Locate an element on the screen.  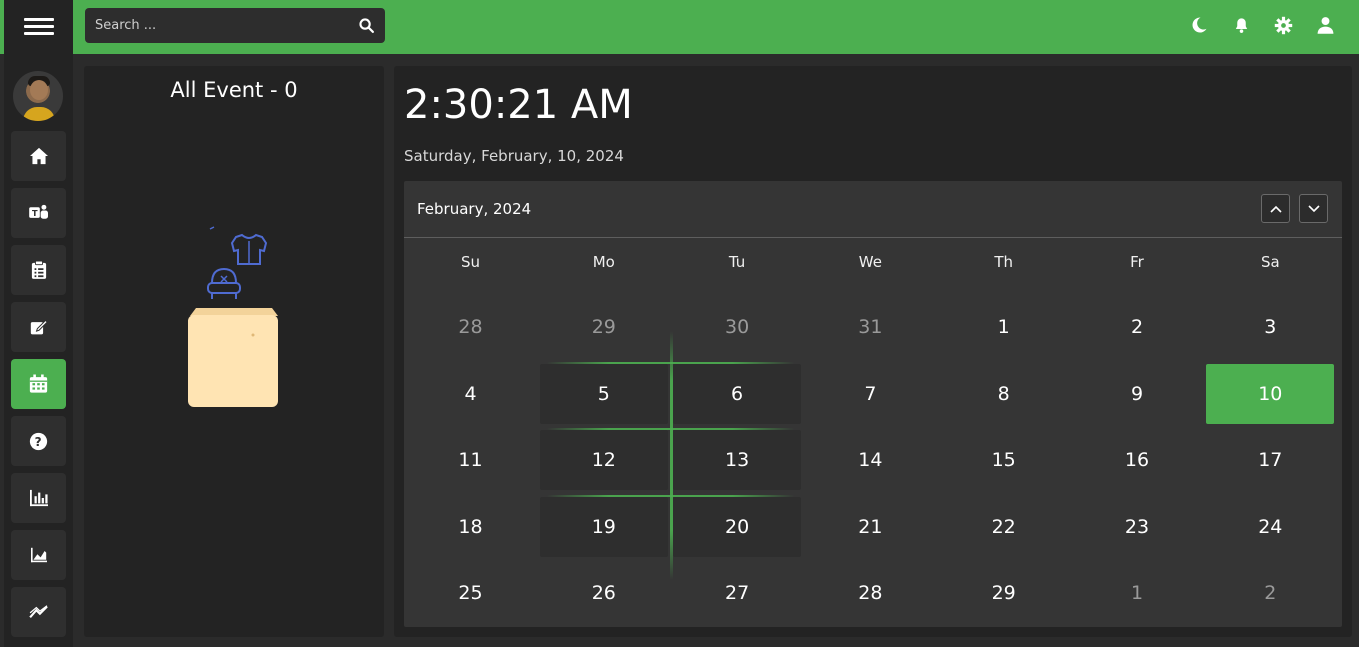
calendar-day: 30 is located at coordinates (737, 327).